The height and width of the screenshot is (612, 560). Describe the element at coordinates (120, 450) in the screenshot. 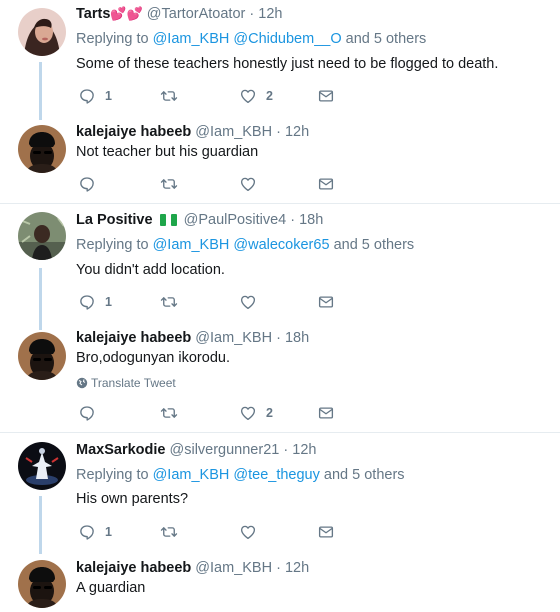

I see `display-name: MaxSarkodie` at that location.